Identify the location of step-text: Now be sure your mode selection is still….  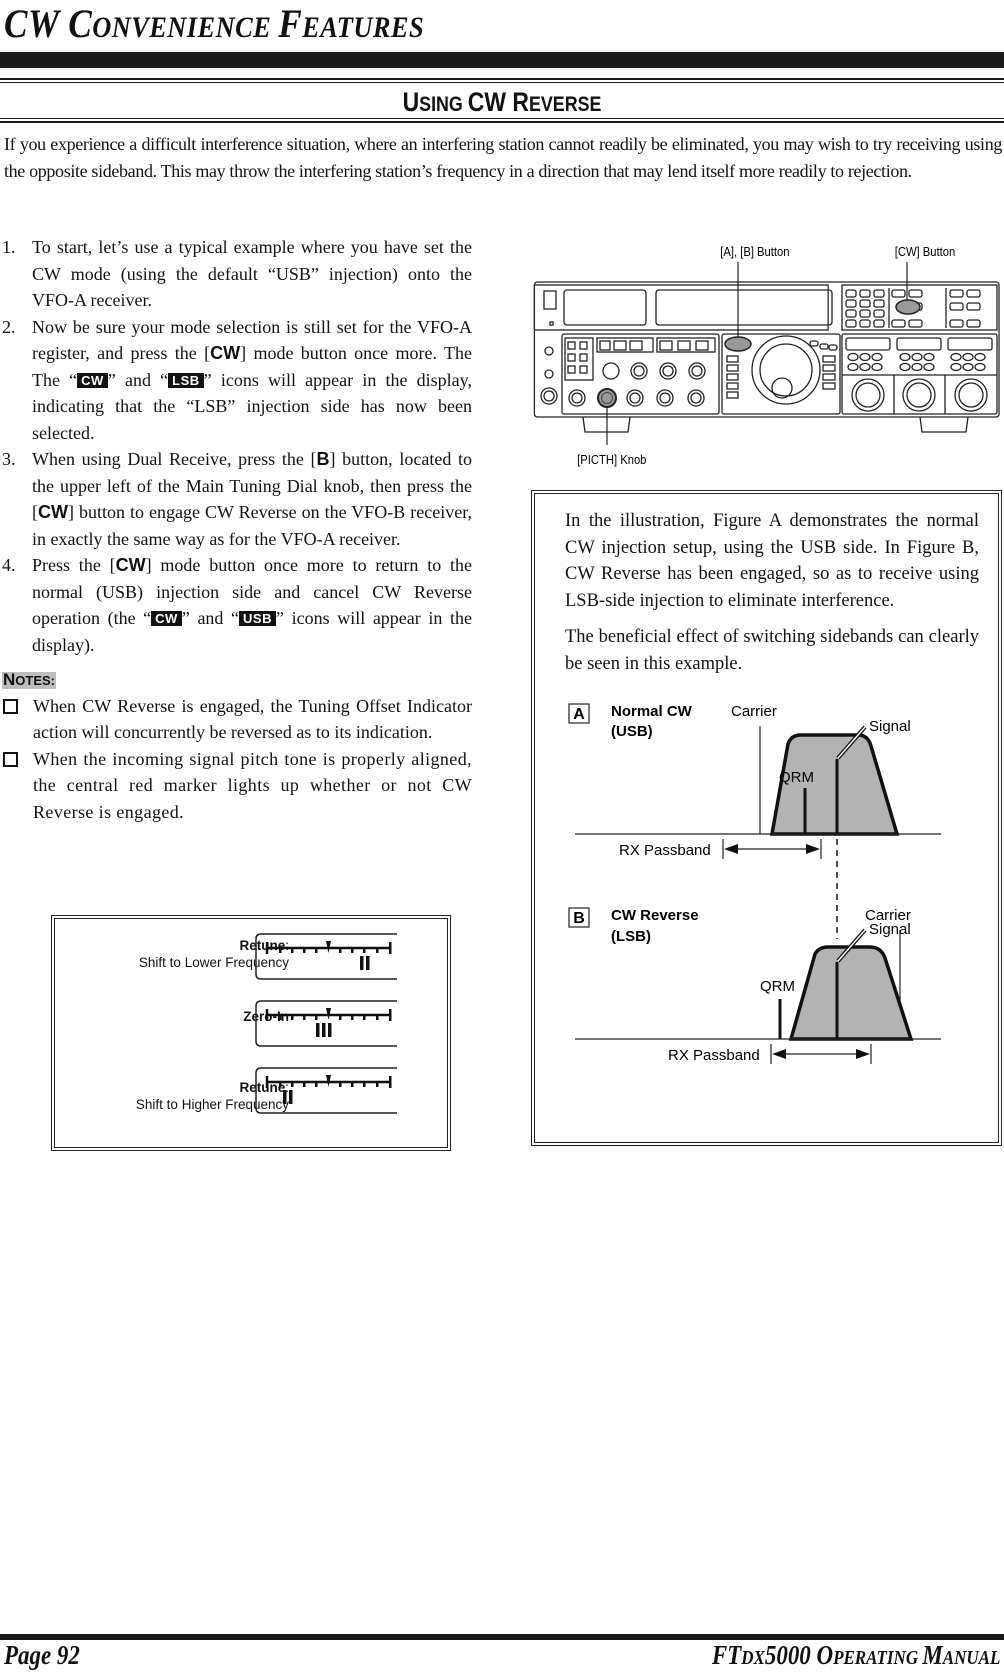
(252, 380).